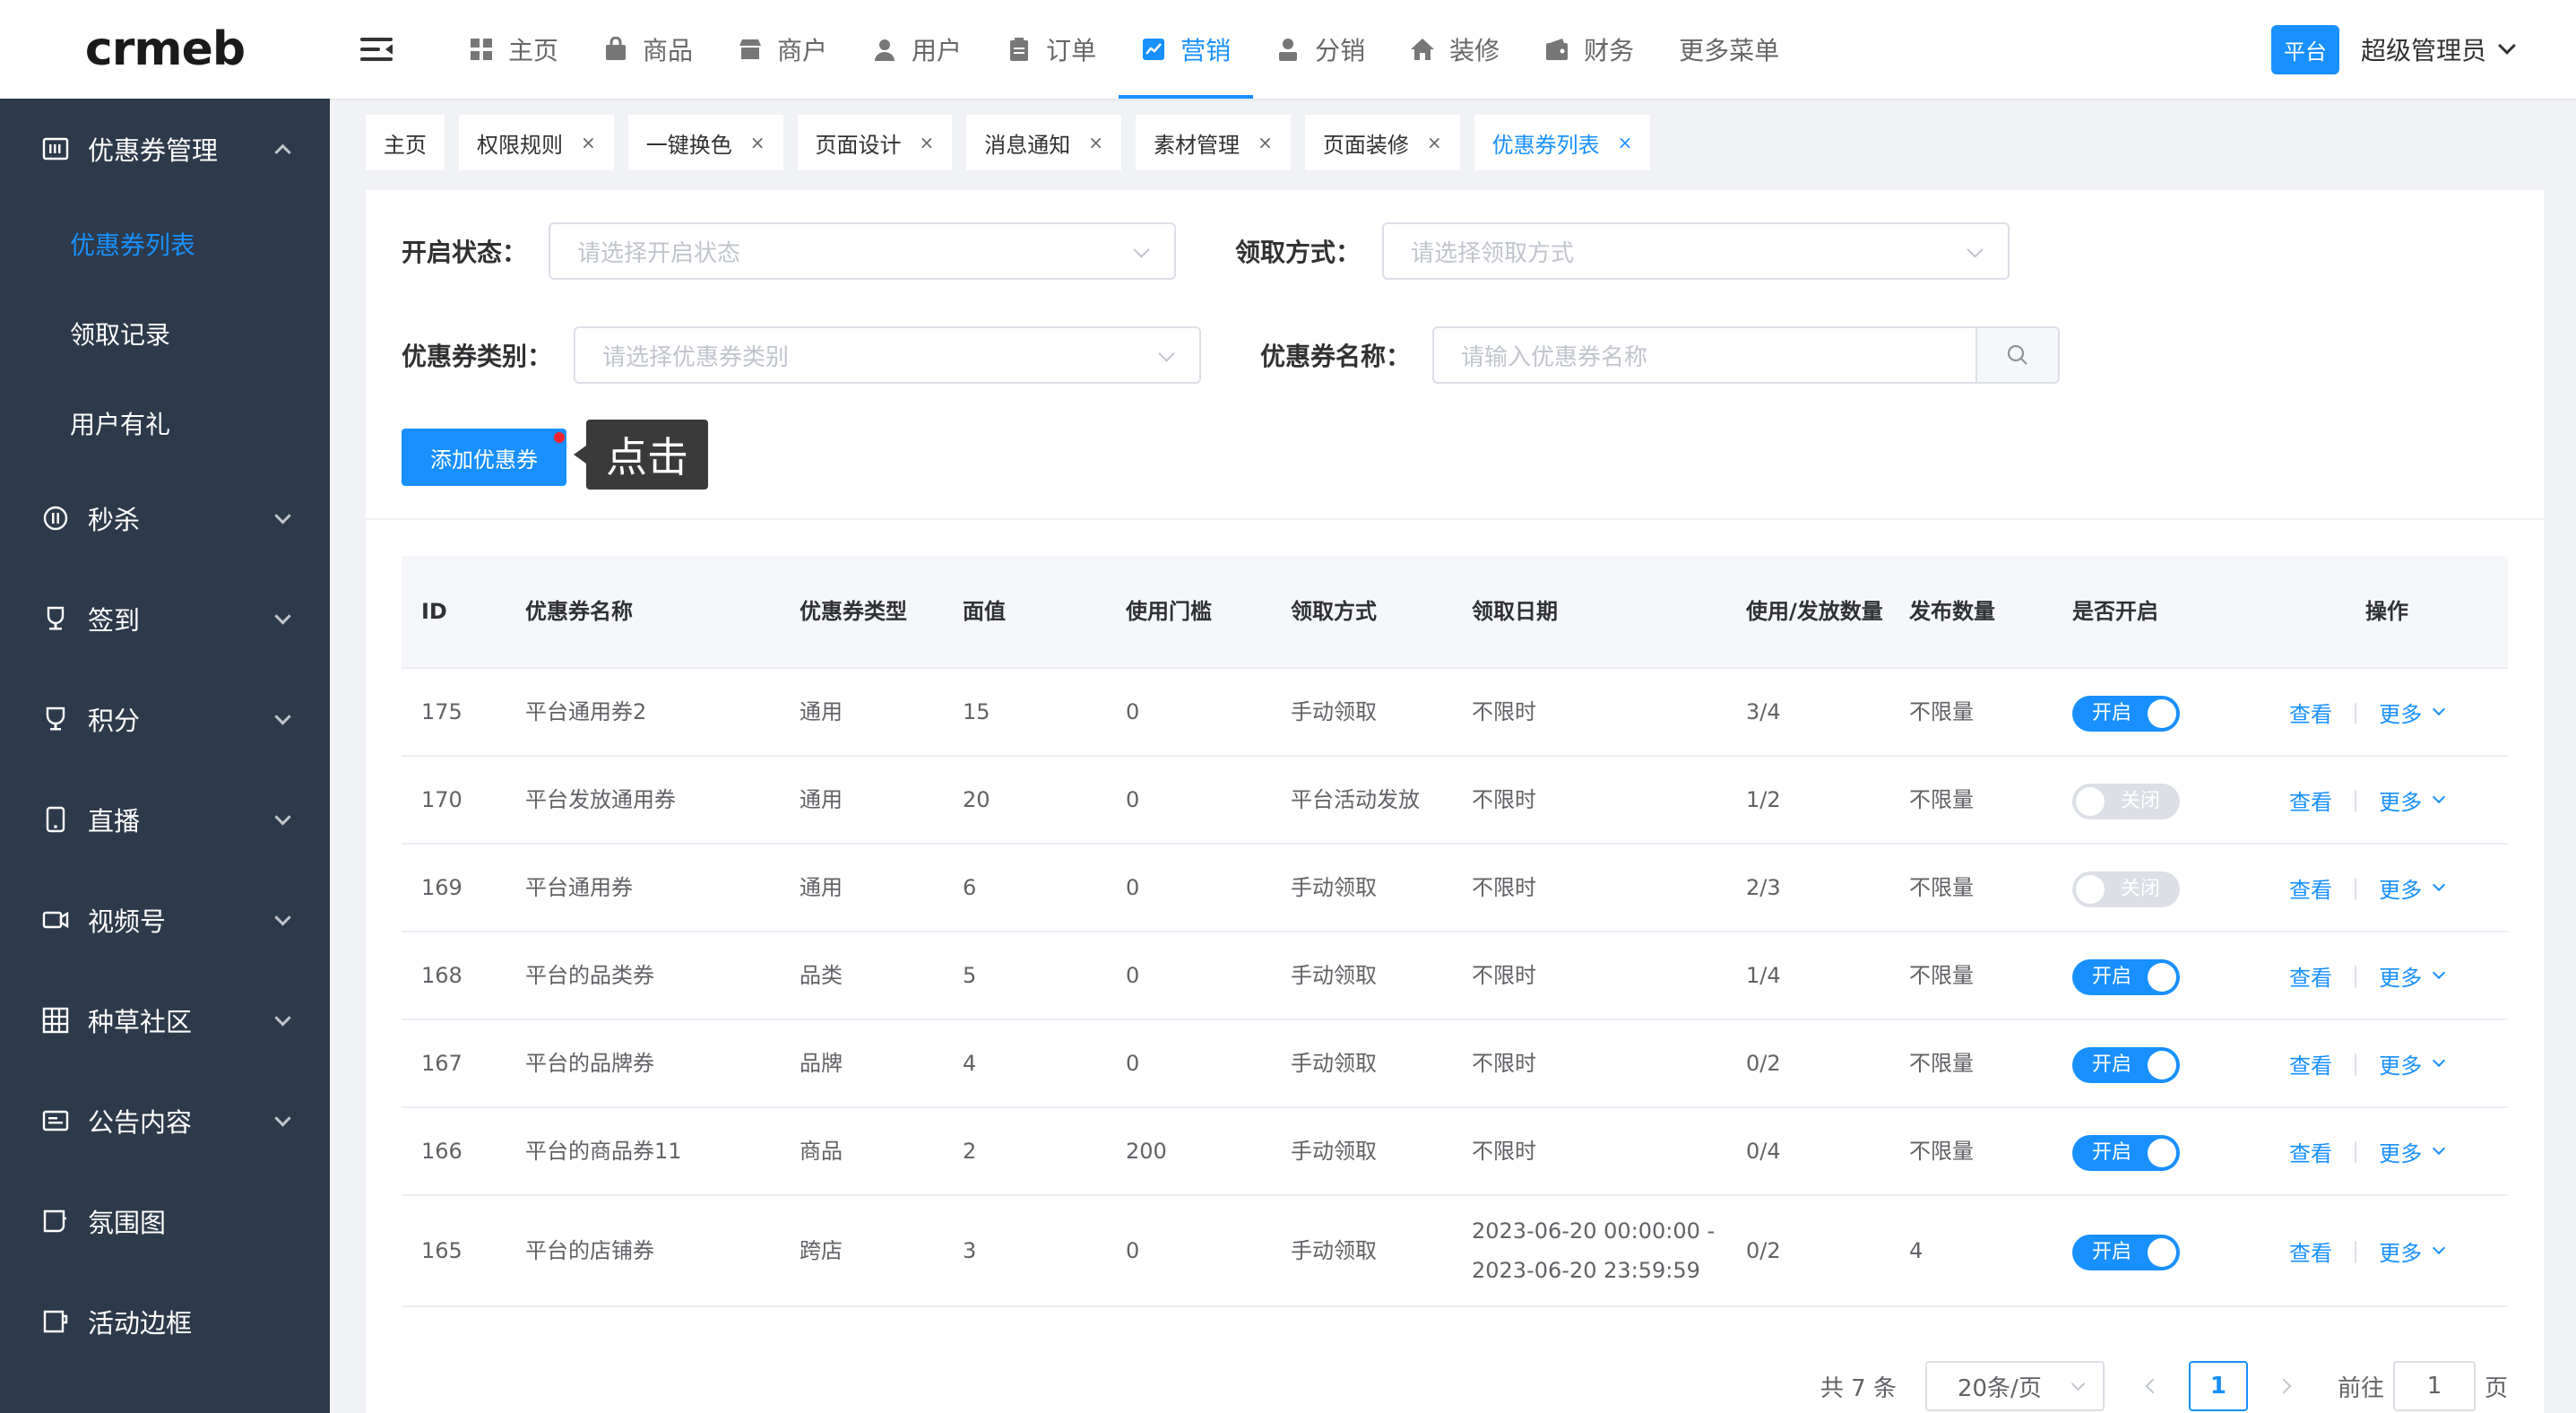 The image size is (2576, 1413). I want to click on cell-threshold: 0, so click(1133, 887).